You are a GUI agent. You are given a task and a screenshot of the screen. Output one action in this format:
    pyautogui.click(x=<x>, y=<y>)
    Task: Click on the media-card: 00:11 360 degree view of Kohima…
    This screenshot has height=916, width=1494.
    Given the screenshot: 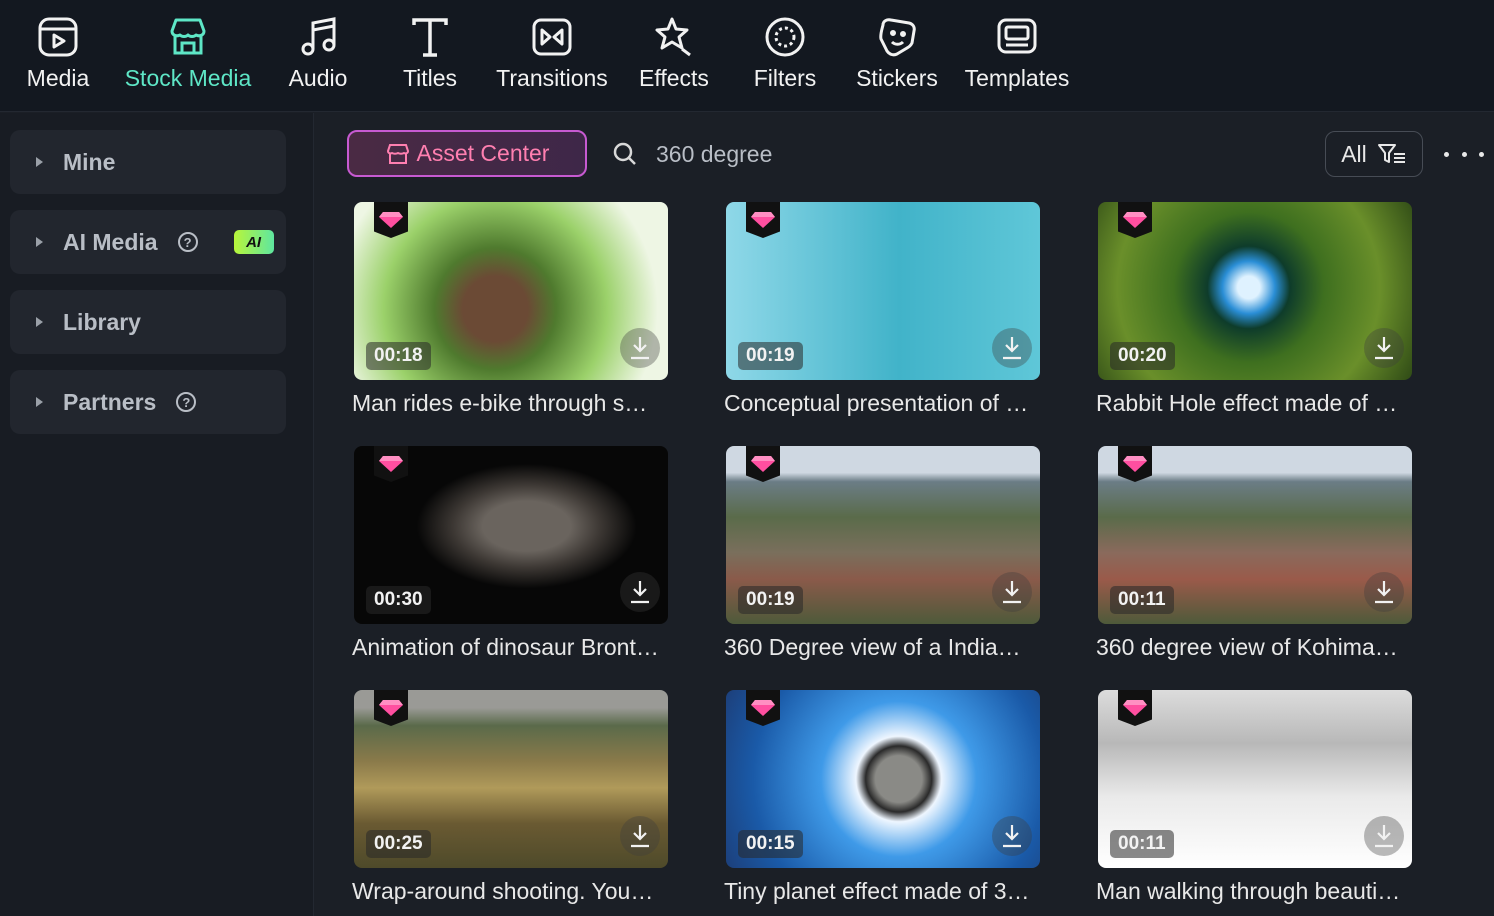 What is the action you would take?
    pyautogui.click(x=1256, y=561)
    